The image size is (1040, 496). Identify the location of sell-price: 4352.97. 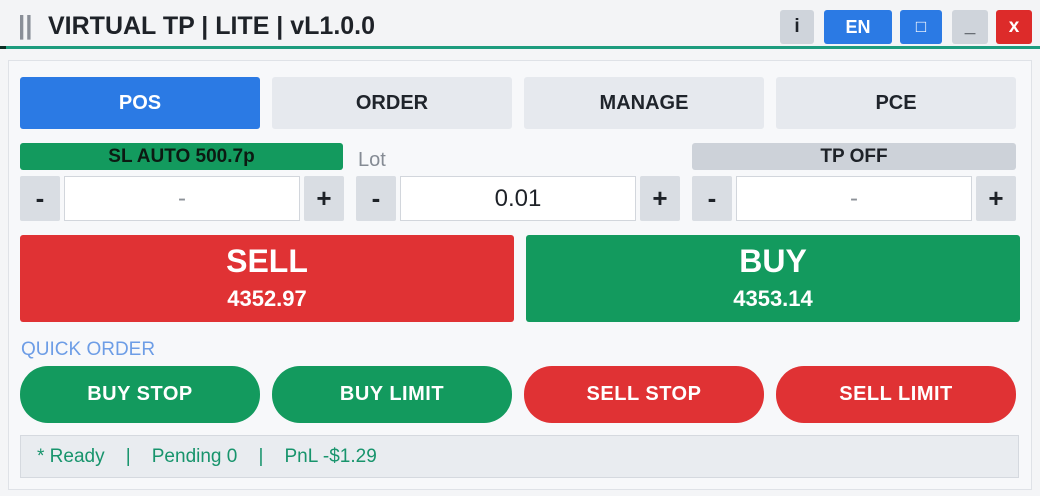
(267, 298).